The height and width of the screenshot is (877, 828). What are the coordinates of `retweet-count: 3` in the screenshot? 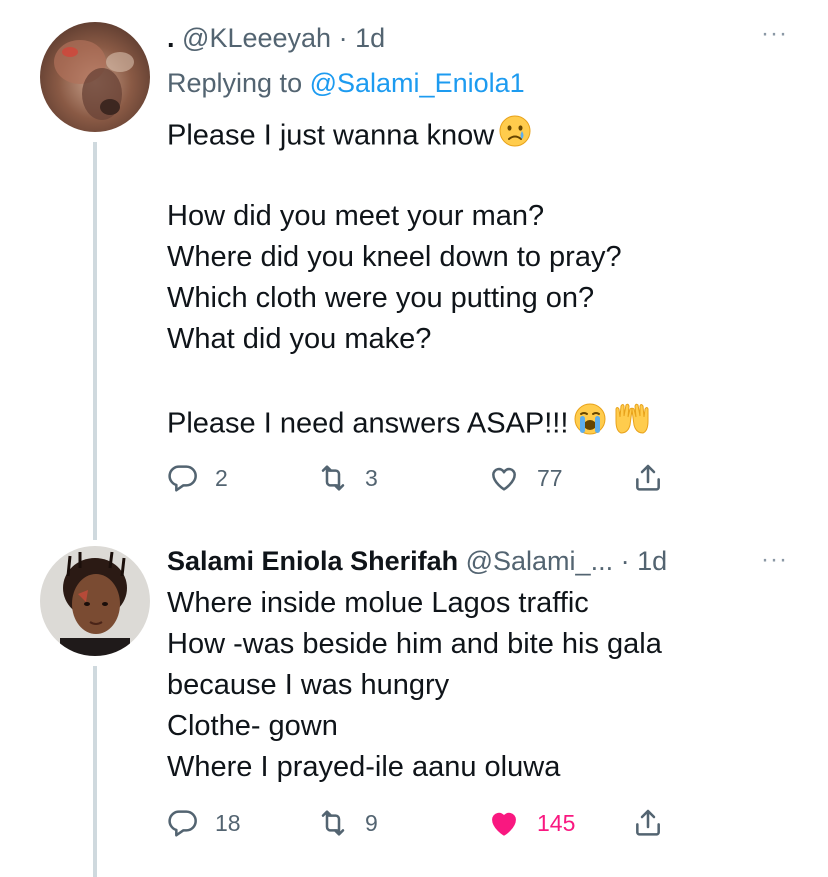 It's located at (371, 477).